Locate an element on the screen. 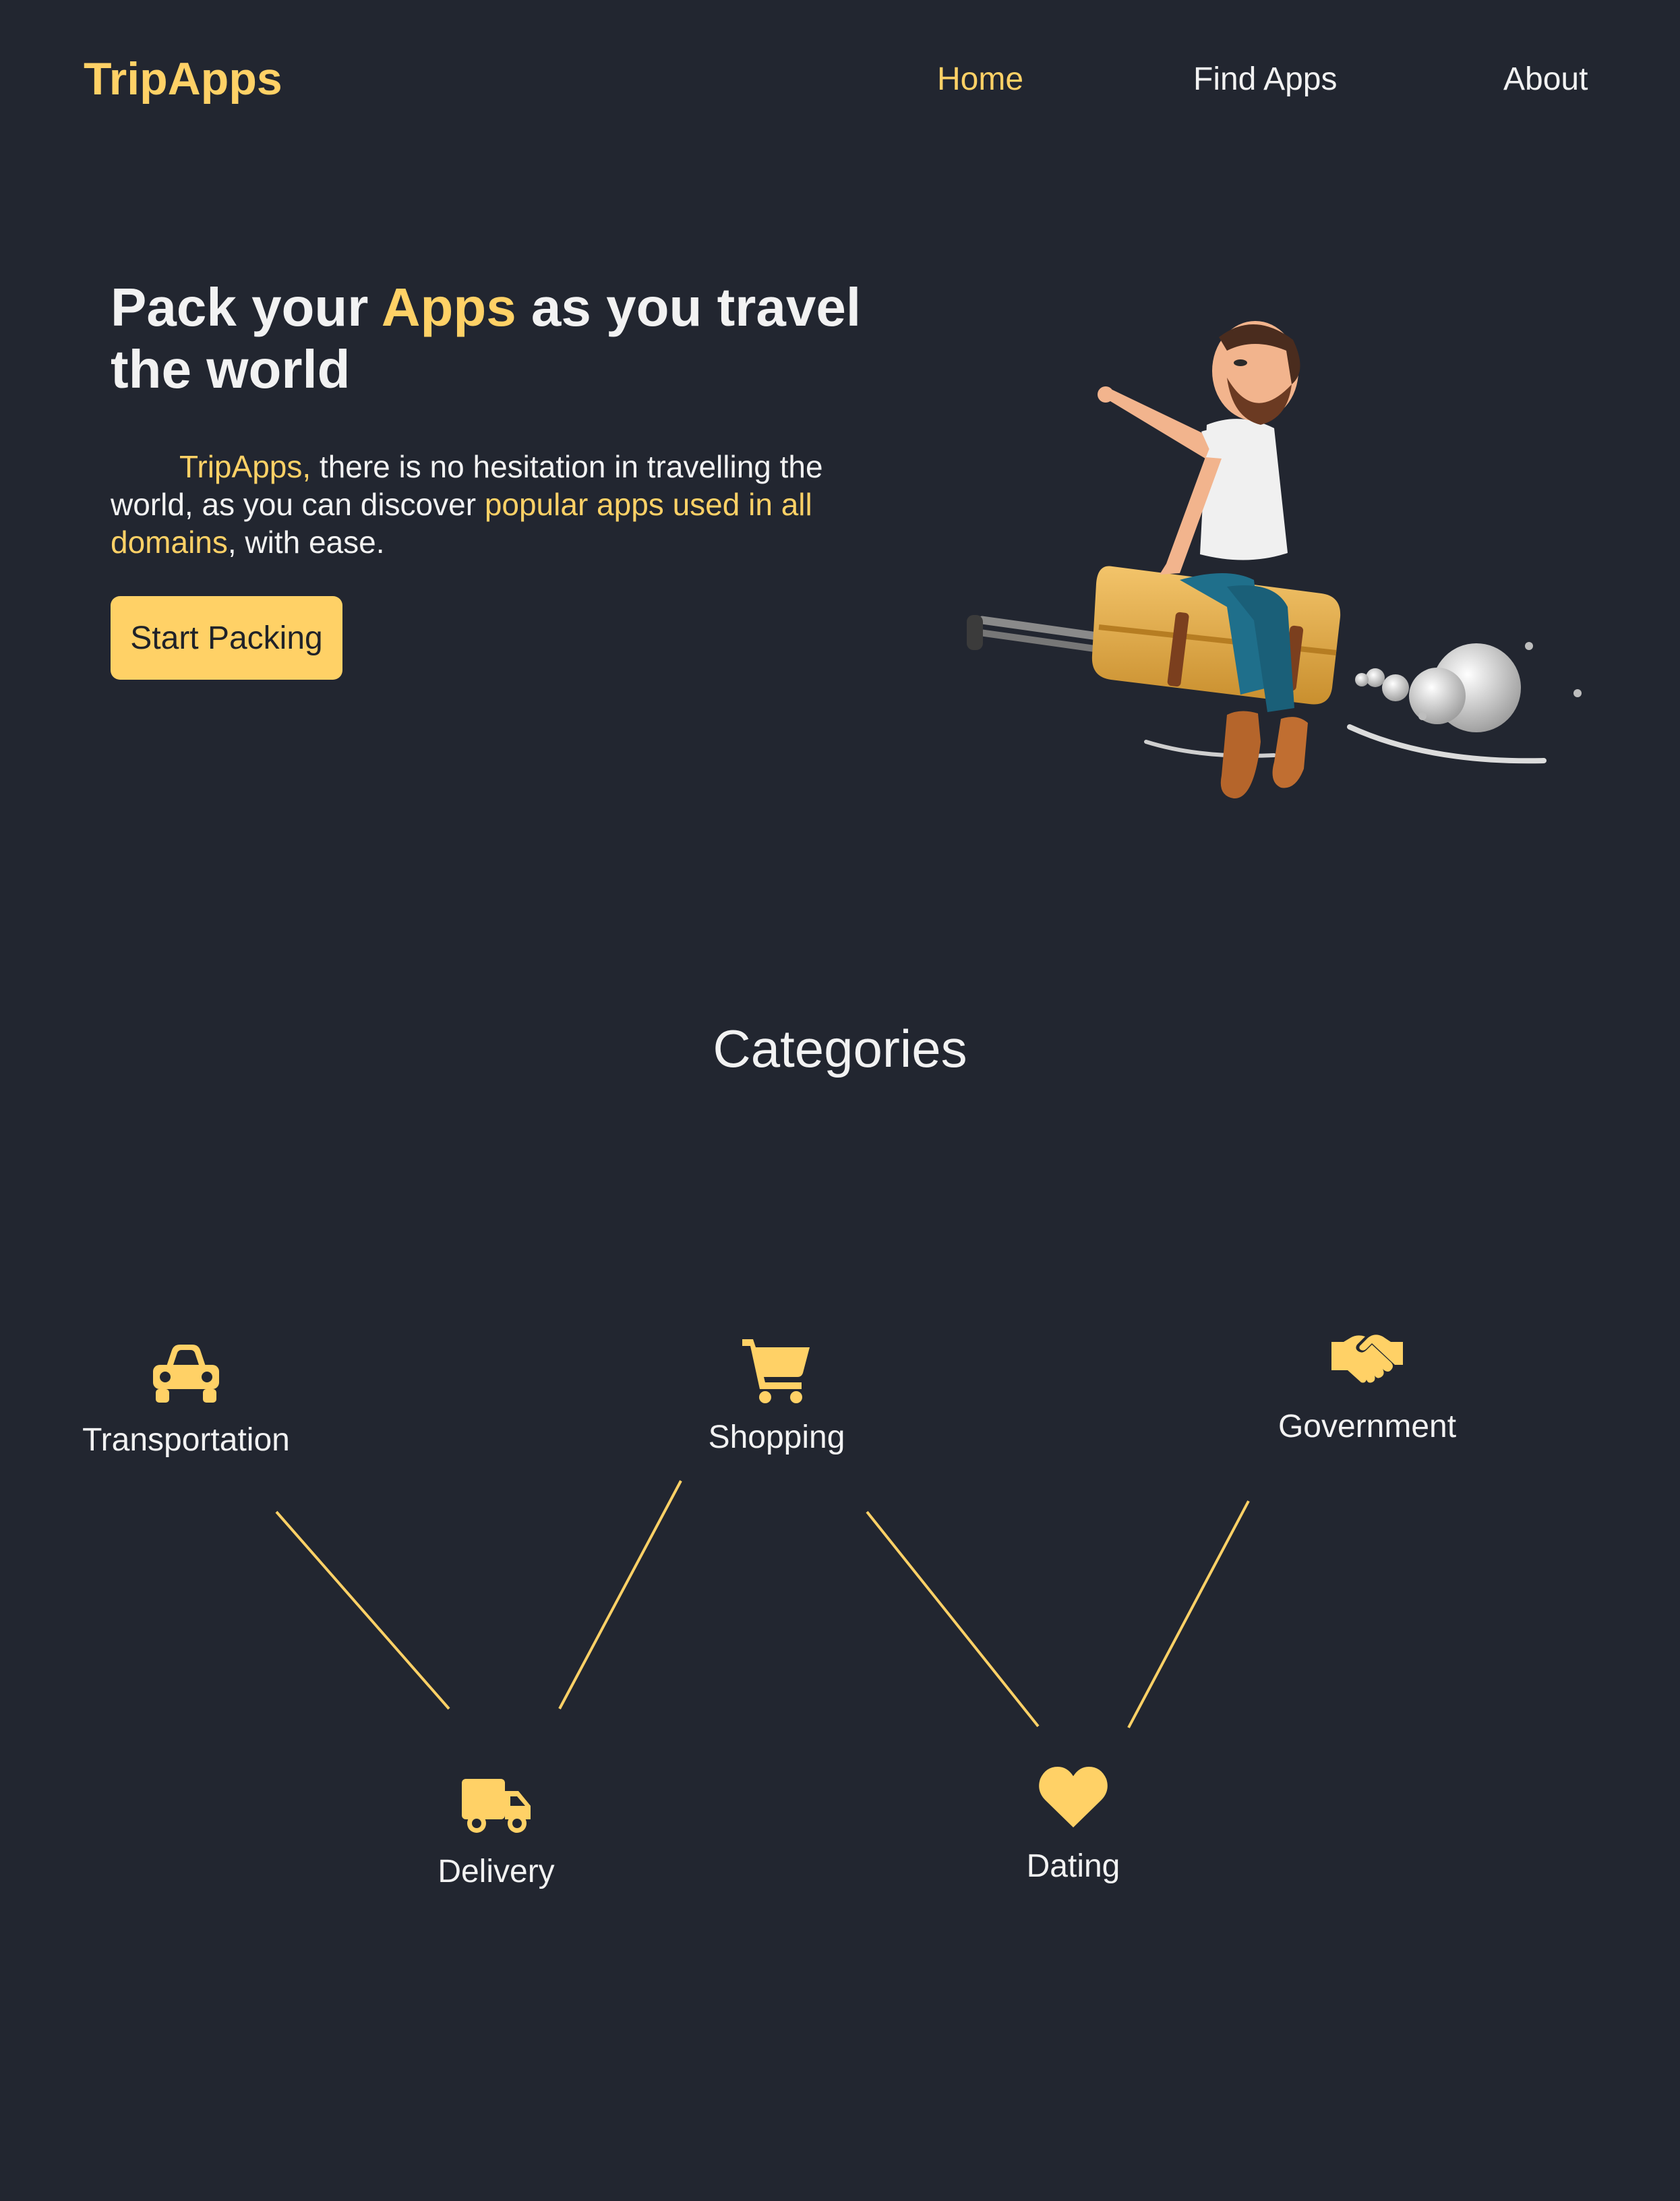 The width and height of the screenshot is (1680, 2201). nav-home-link: Home is located at coordinates (980, 79).